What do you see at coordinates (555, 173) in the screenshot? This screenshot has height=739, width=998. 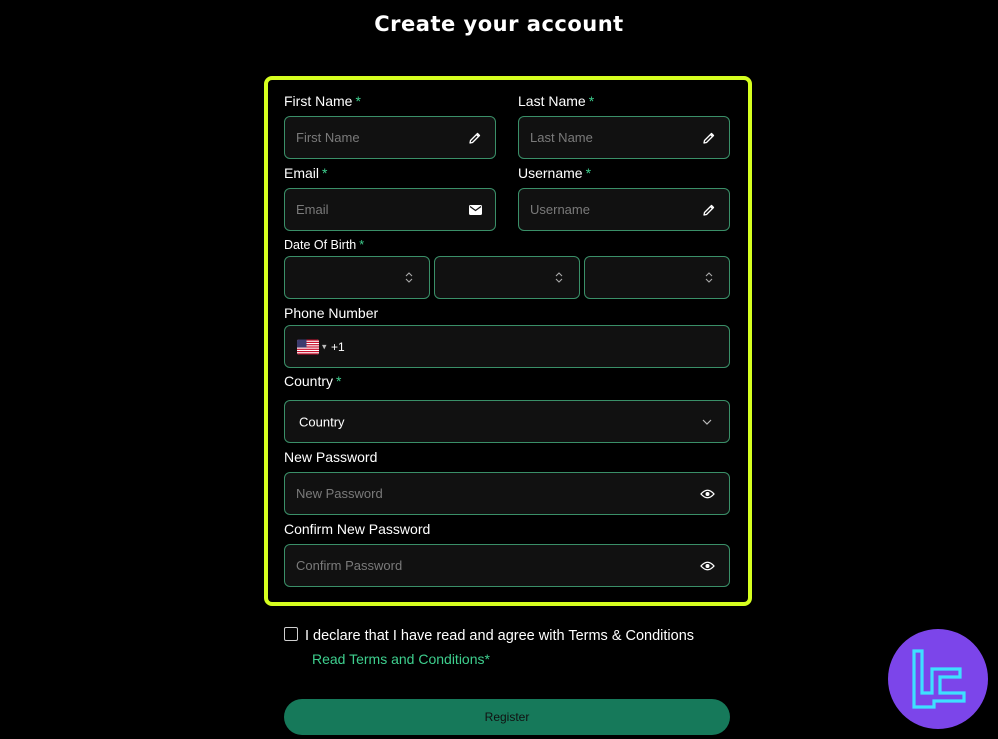 I see `username-label: Username *` at bounding box center [555, 173].